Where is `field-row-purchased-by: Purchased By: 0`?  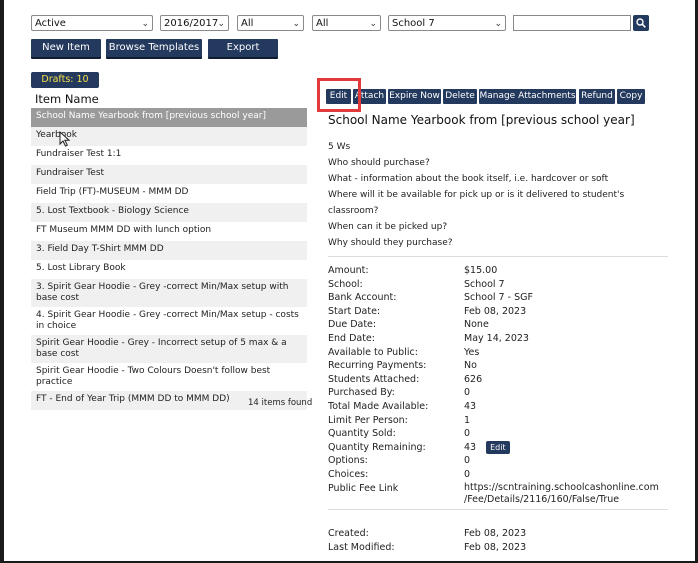 field-row-purchased-by: Purchased By: 0 is located at coordinates (500, 393).